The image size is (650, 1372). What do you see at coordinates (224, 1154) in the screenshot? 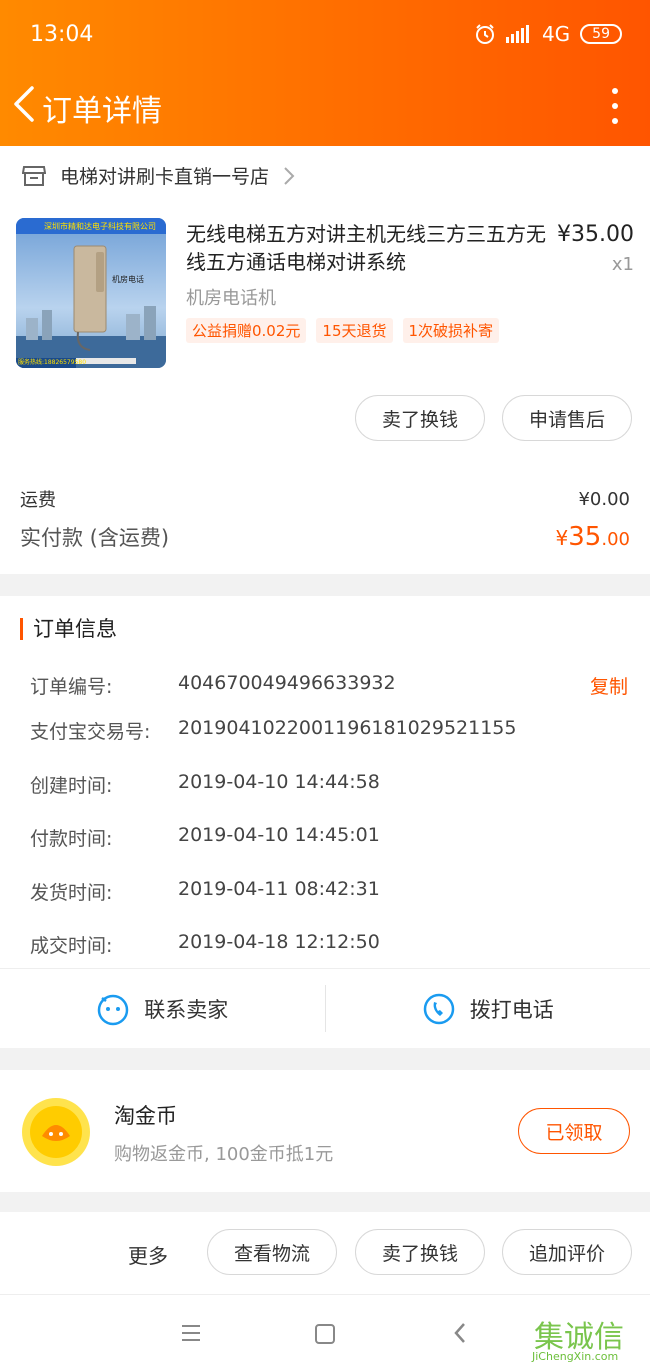
I see `coins-subtitle: 购物返金币, 100金币抵1元` at bounding box center [224, 1154].